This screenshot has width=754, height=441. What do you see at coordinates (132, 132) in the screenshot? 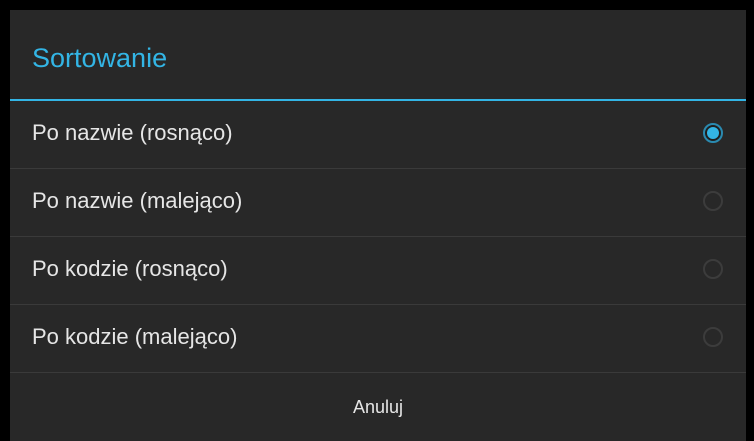
I see `sort-option-label: Po nazwie (rosnąco)` at bounding box center [132, 132].